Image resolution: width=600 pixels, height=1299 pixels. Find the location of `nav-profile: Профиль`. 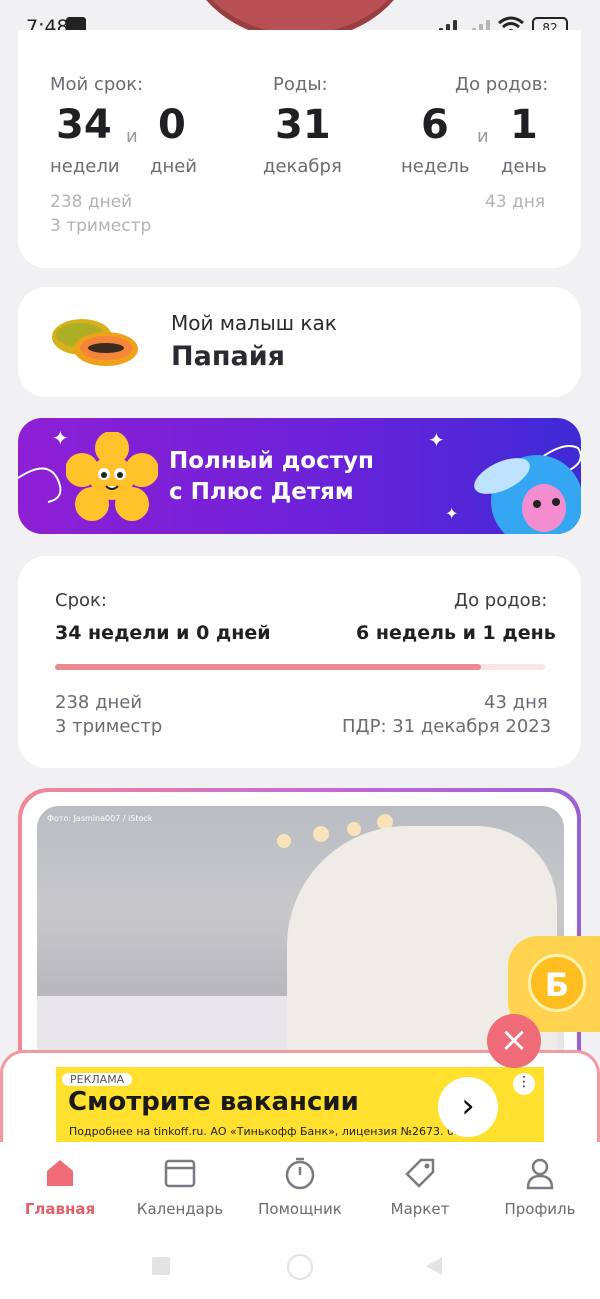

nav-profile: Профиль is located at coordinates (540, 1187).